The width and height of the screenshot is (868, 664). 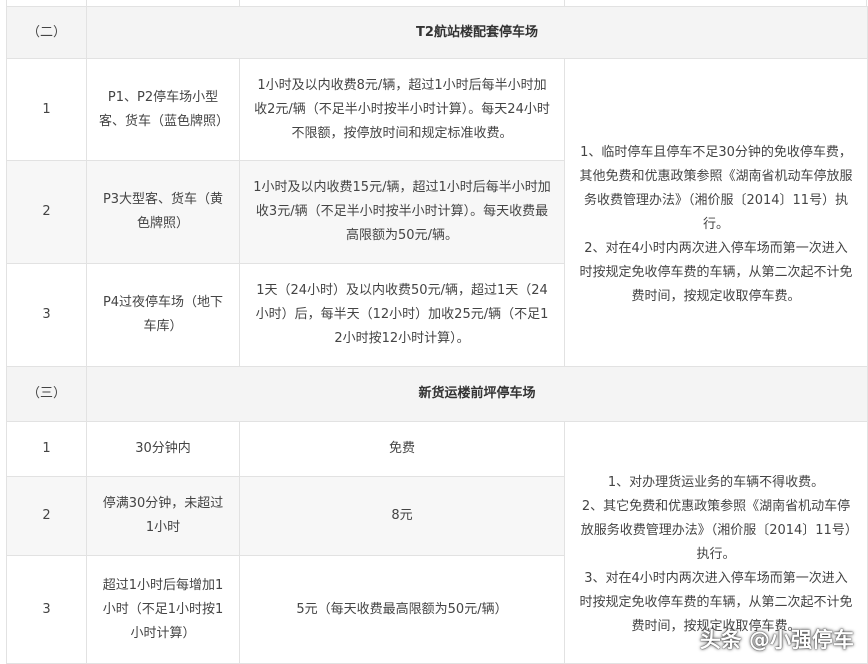 I want to click on section-header-t2: （二） T2航站楼配套停车场, so click(x=437, y=32).